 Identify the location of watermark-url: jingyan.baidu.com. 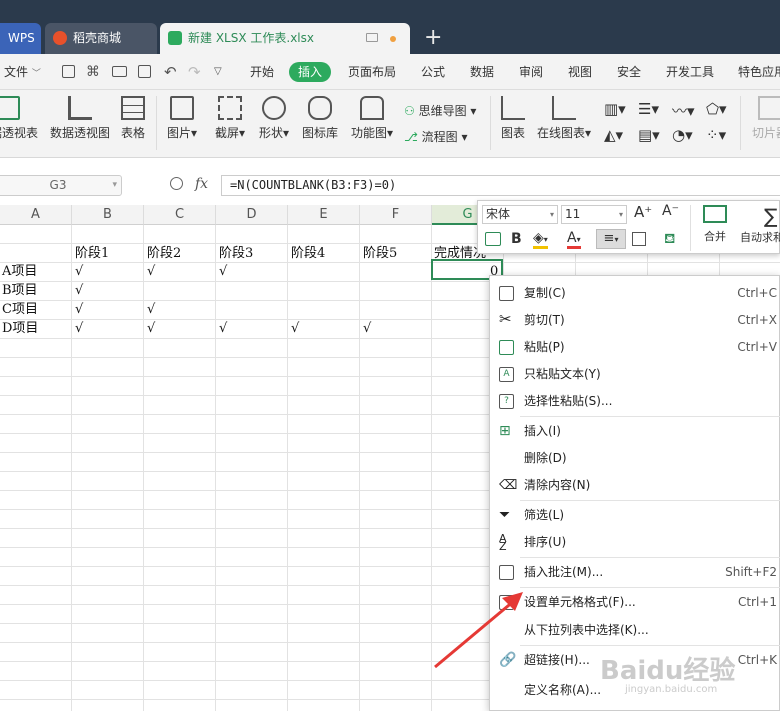
(671, 689).